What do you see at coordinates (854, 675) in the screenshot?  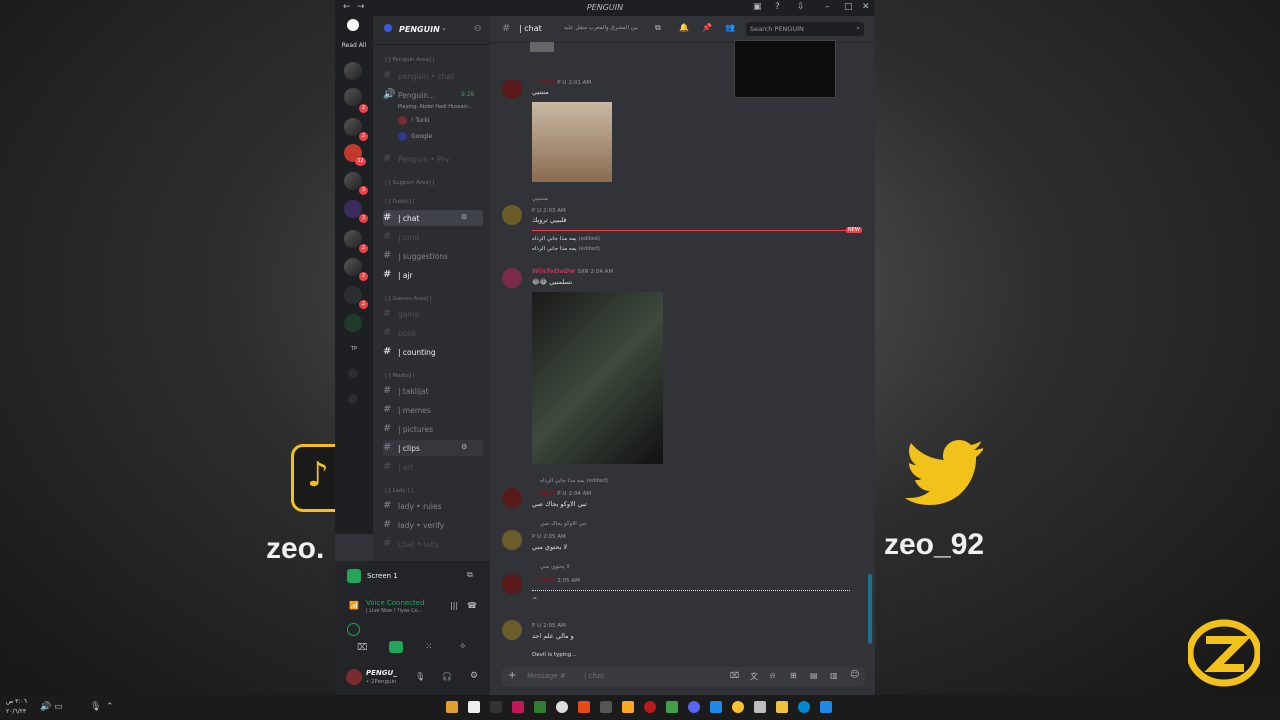 I see `emoji-icon: ☺` at bounding box center [854, 675].